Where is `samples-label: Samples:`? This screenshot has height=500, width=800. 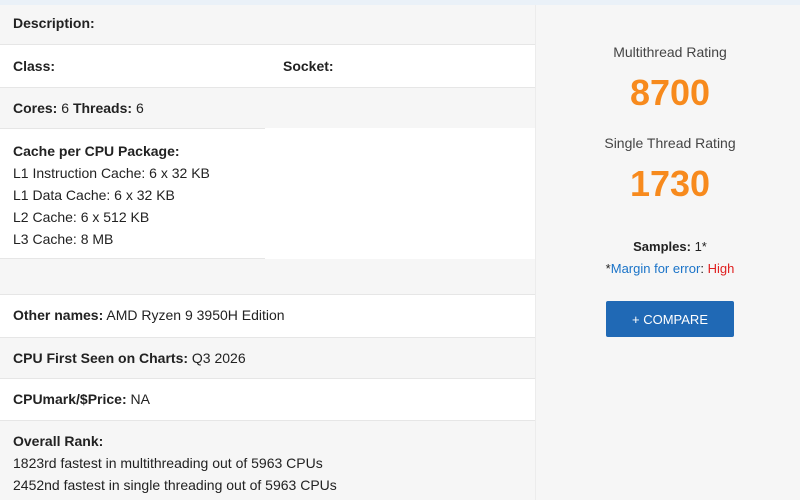
samples-label: Samples: is located at coordinates (662, 246).